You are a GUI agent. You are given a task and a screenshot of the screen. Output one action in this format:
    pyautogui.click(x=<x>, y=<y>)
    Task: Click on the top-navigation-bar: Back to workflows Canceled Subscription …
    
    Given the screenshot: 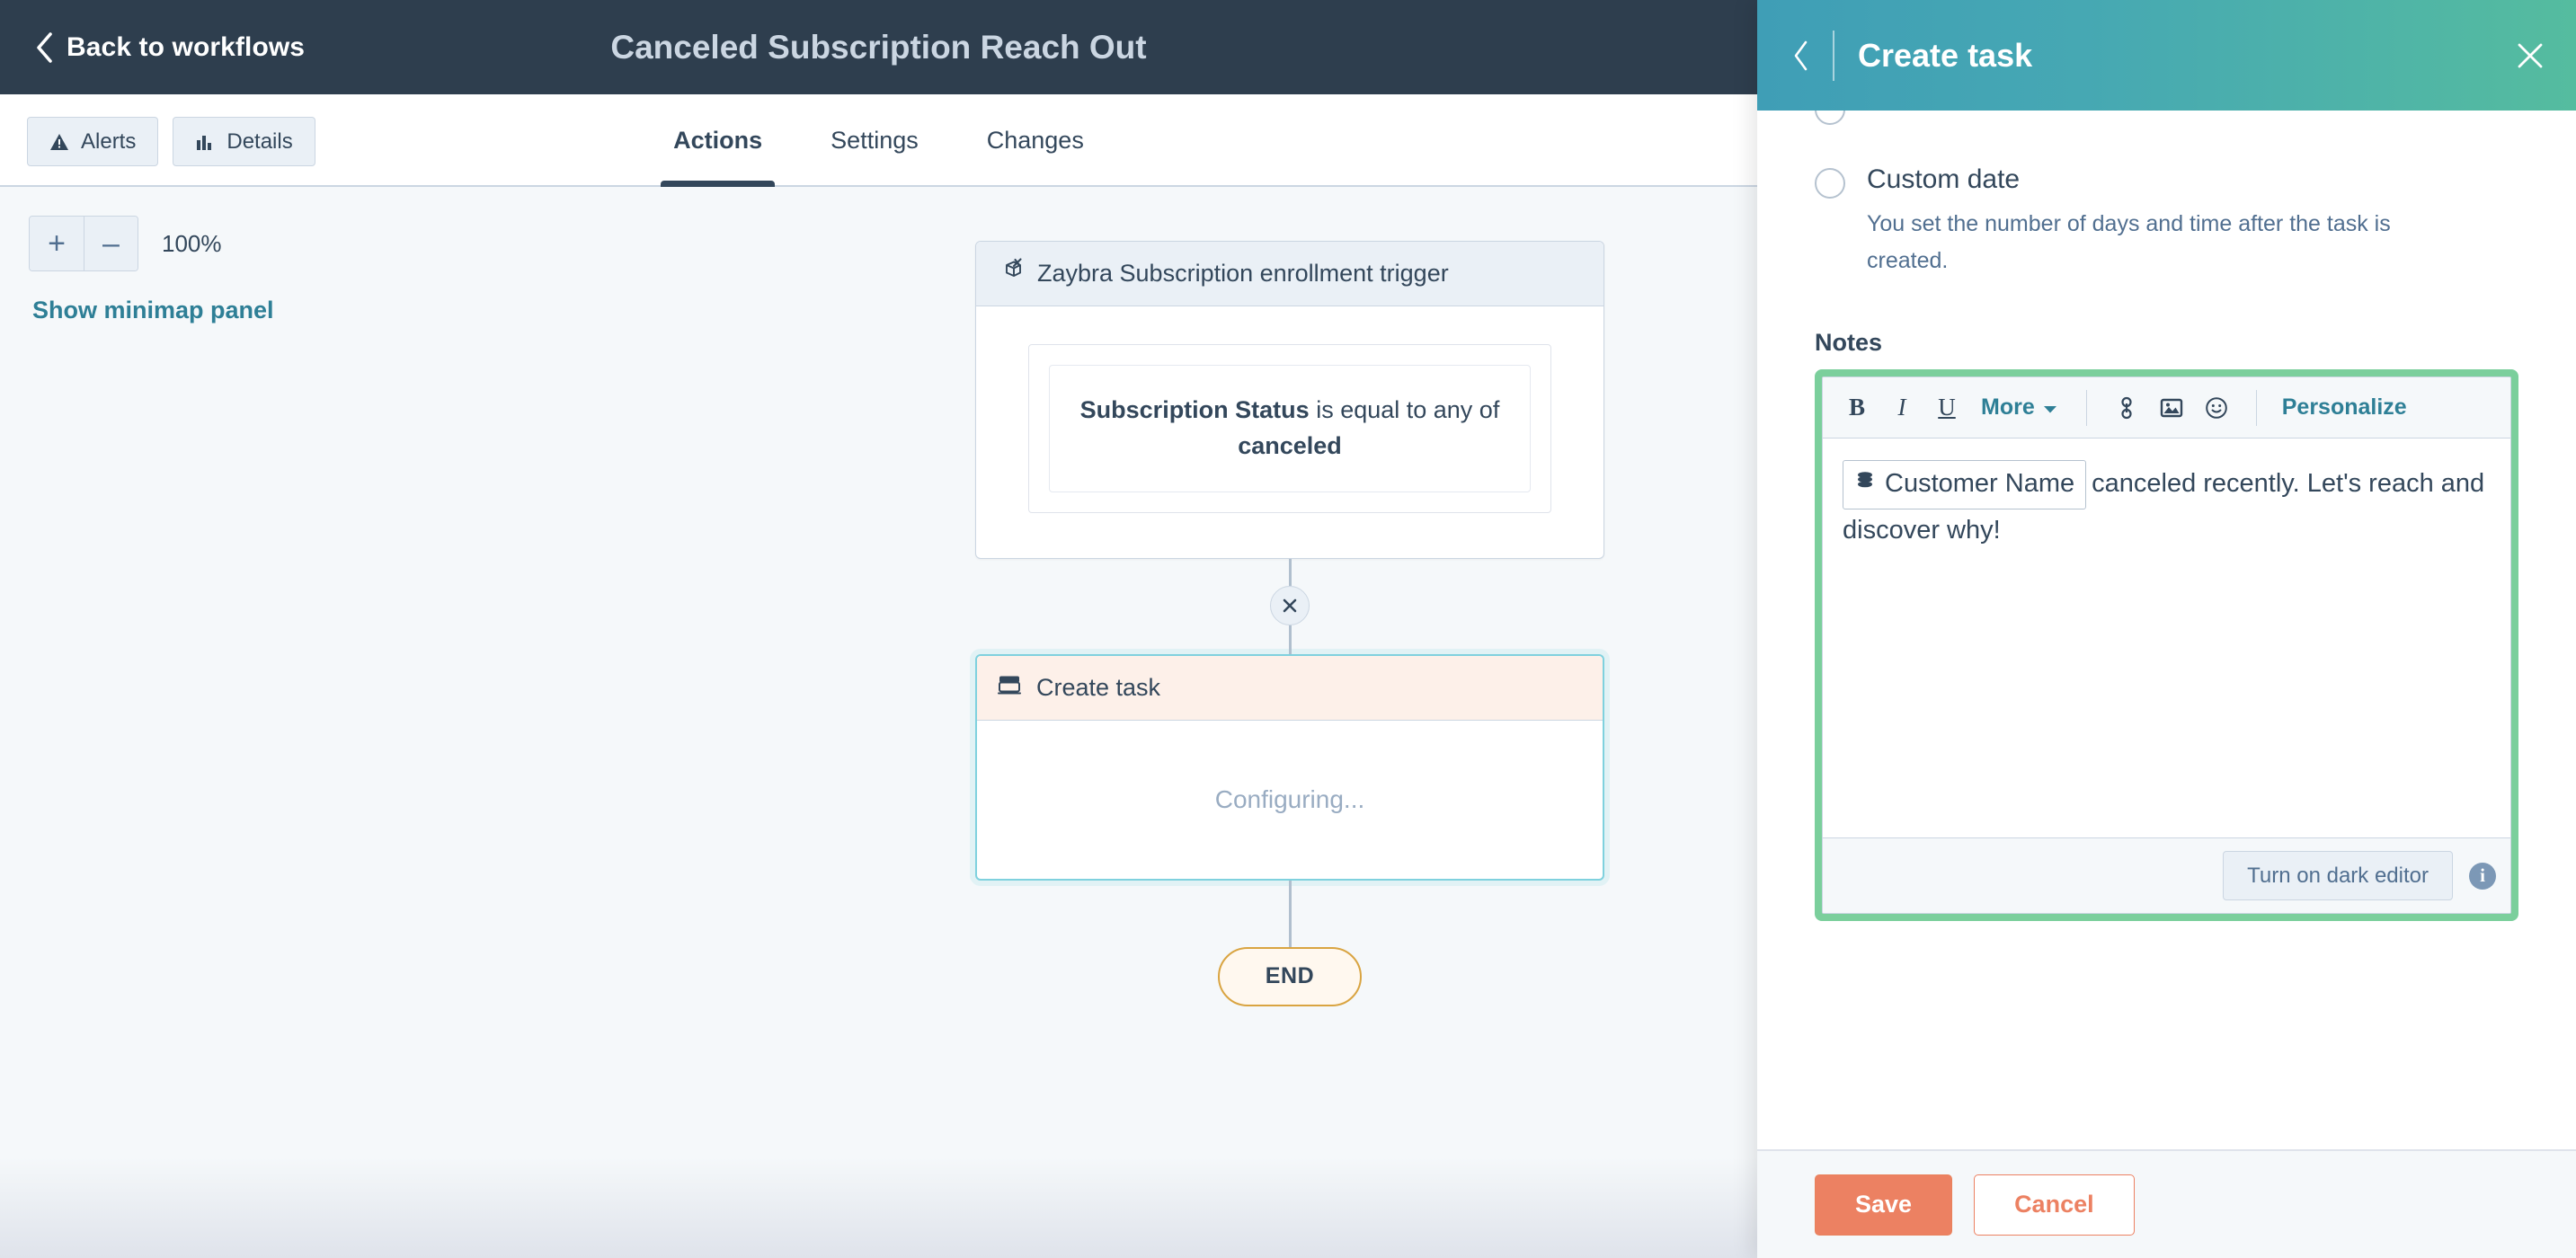 What is the action you would take?
    pyautogui.click(x=878, y=47)
    